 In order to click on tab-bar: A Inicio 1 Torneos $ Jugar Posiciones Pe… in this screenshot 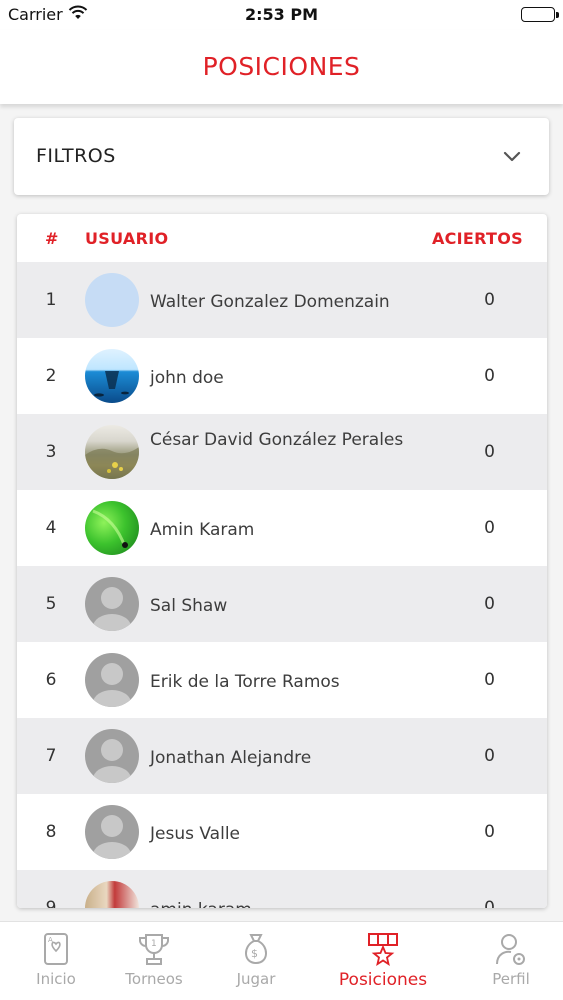, I will do `click(281, 960)`.